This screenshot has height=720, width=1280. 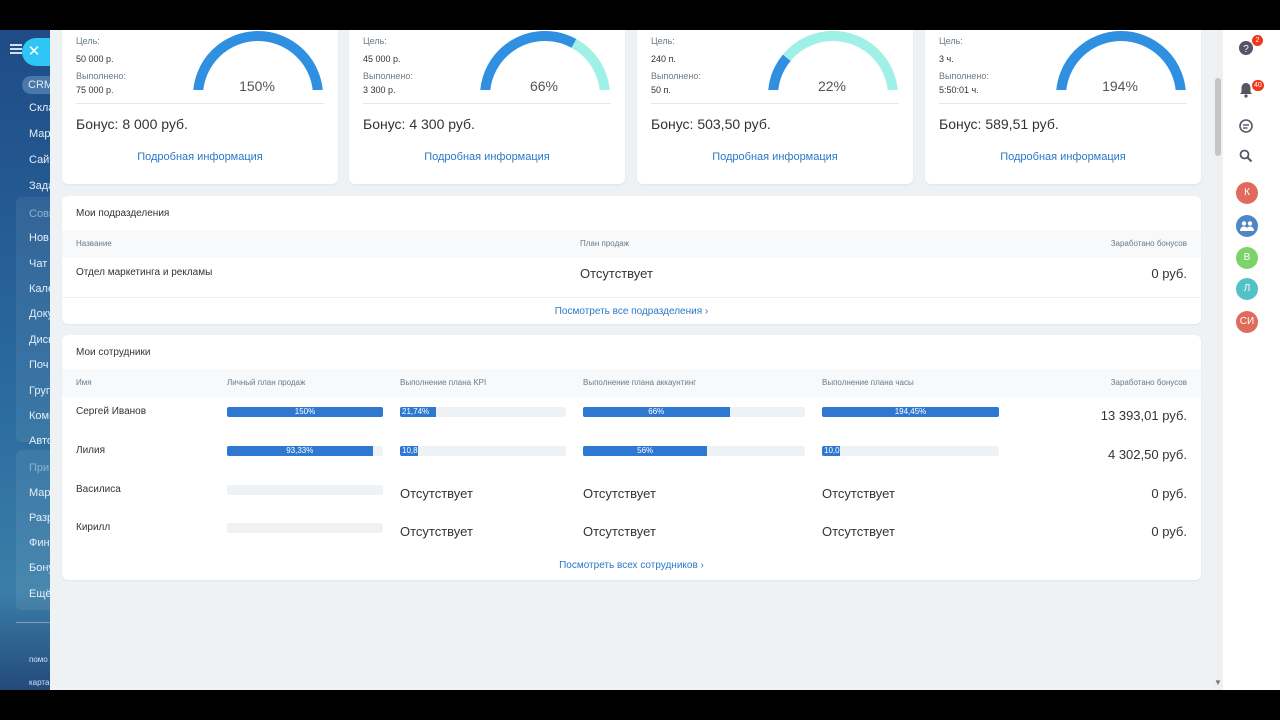 What do you see at coordinates (39, 682) in the screenshot?
I see `sidebar-map-link: карта` at bounding box center [39, 682].